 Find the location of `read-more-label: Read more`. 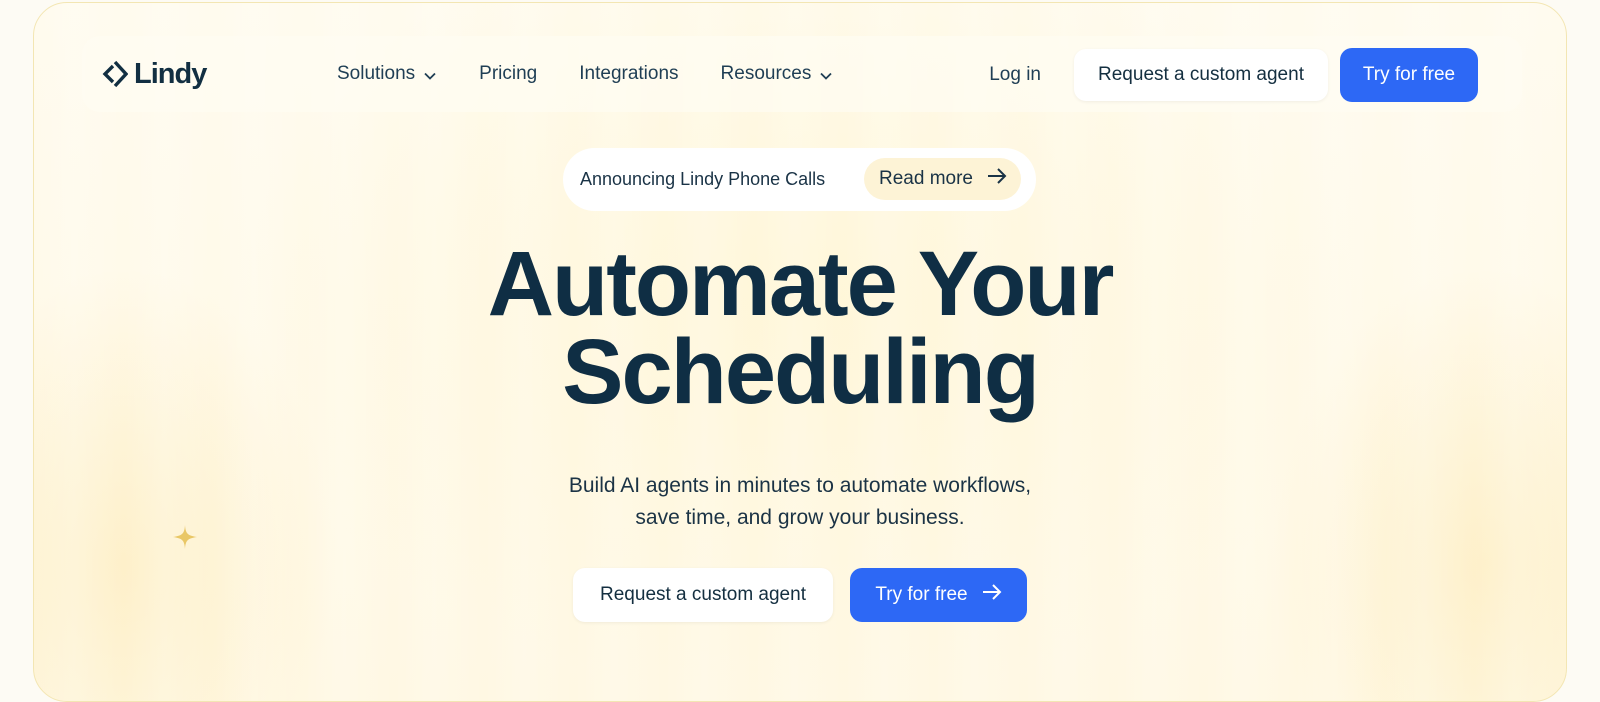

read-more-label: Read more is located at coordinates (926, 178).